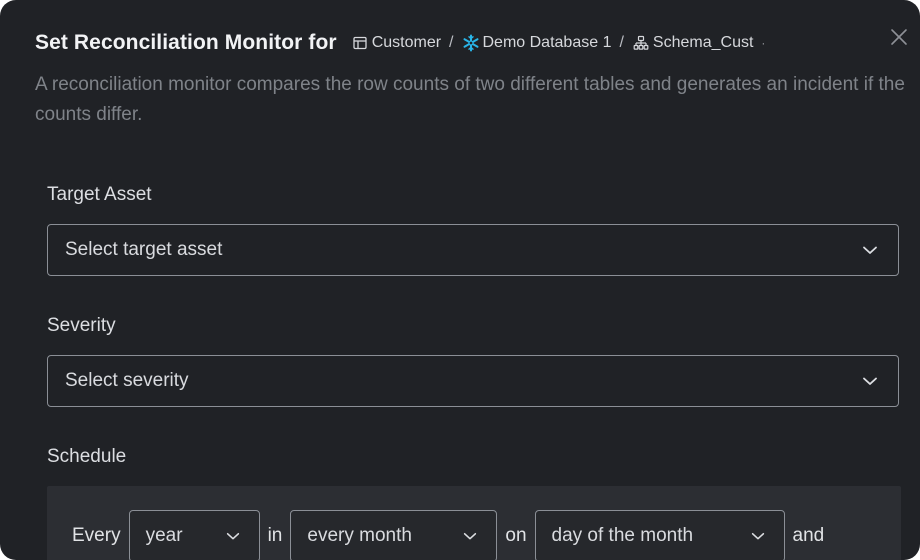  What do you see at coordinates (622, 535) in the screenshot?
I see `schedule-day-value: day of the month` at bounding box center [622, 535].